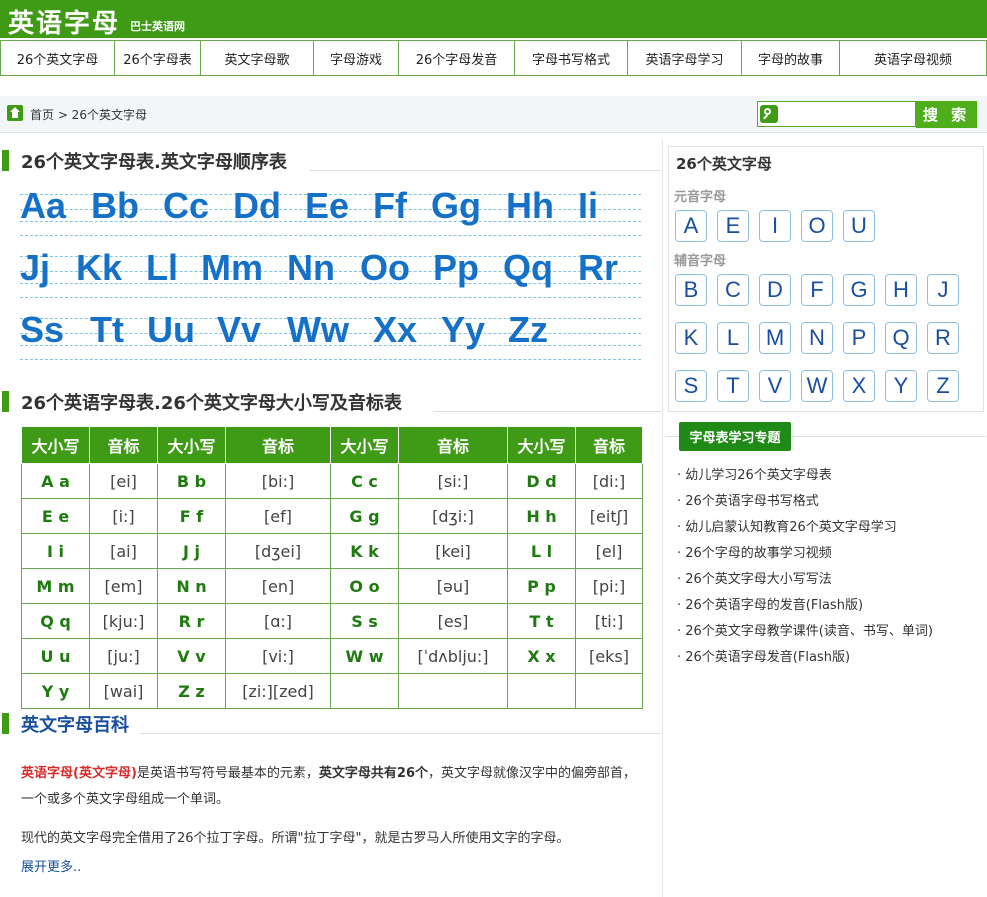 This screenshot has width=987, height=897. I want to click on phonetic-cell: [ai], so click(123, 551).